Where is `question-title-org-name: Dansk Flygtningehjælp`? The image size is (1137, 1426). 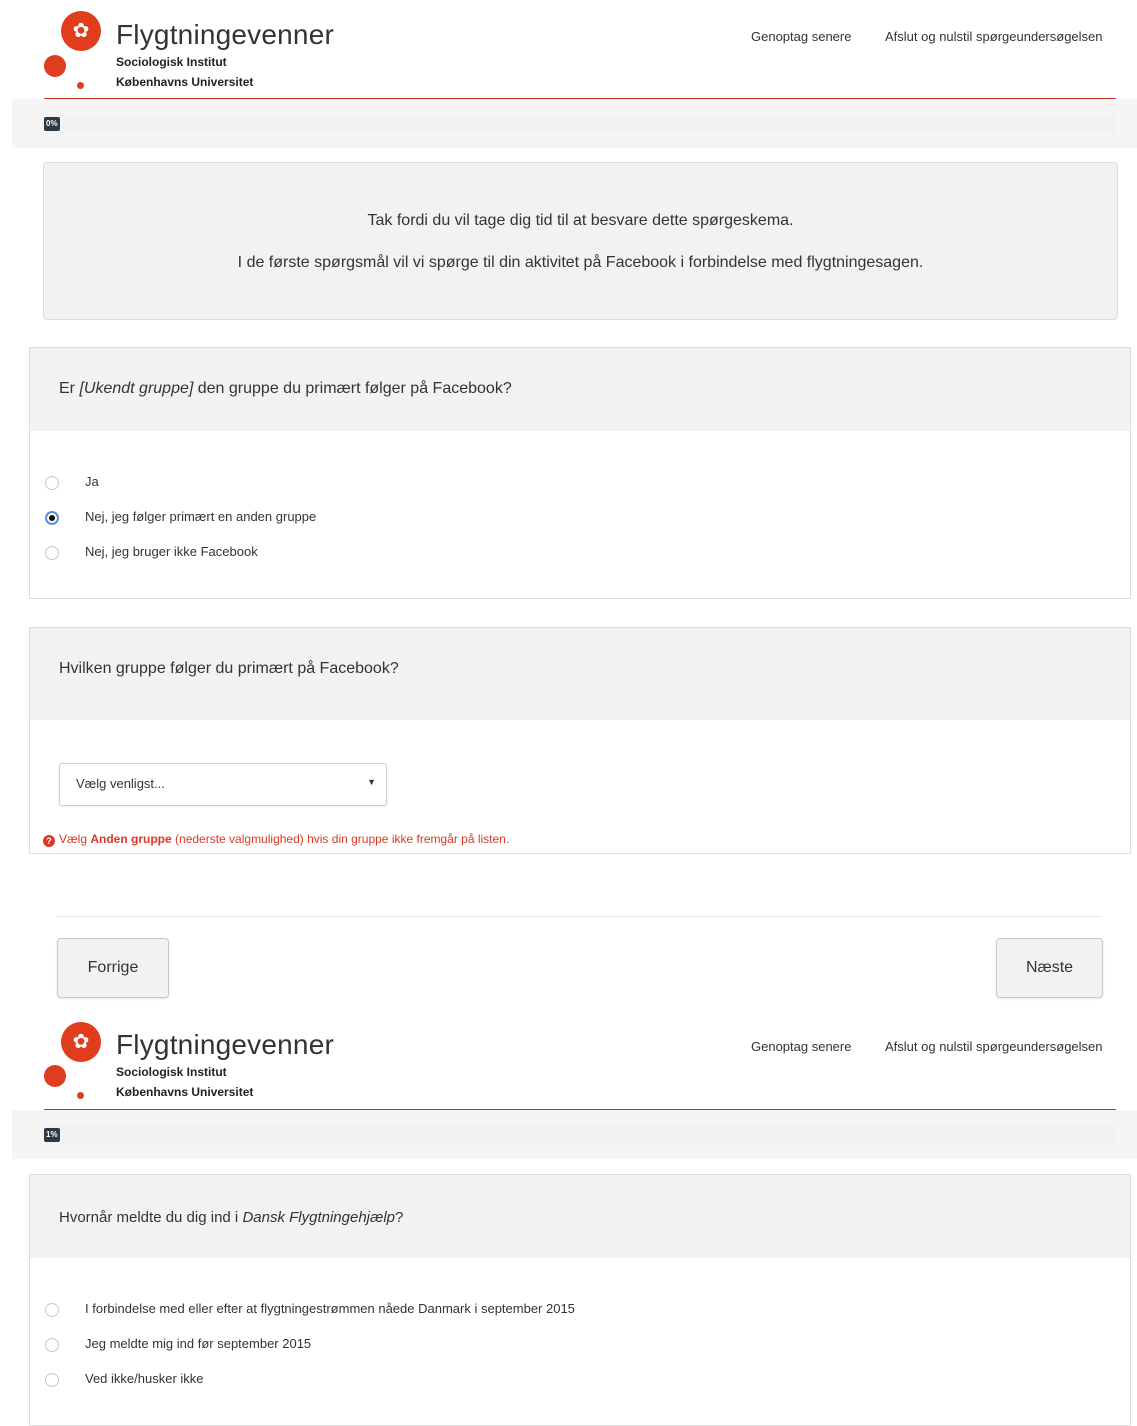
question-title-org-name: Dansk Flygtningehjælp is located at coordinates (319, 1217).